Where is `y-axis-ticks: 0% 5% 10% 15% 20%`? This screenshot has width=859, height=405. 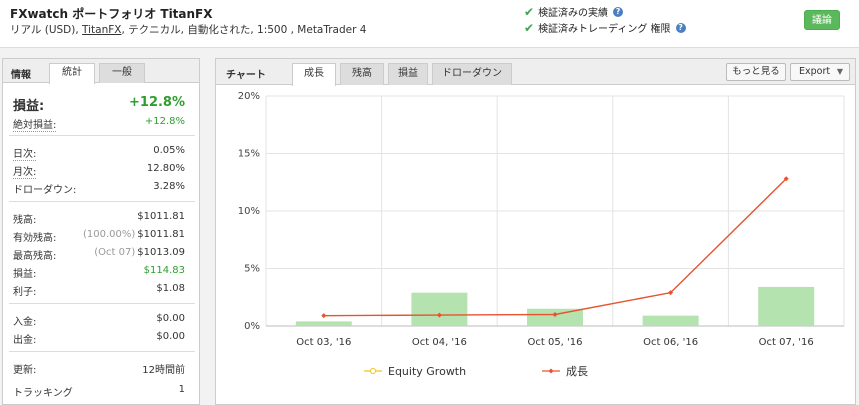
y-axis-ticks: 0% 5% 10% 15% 20% is located at coordinates (249, 211).